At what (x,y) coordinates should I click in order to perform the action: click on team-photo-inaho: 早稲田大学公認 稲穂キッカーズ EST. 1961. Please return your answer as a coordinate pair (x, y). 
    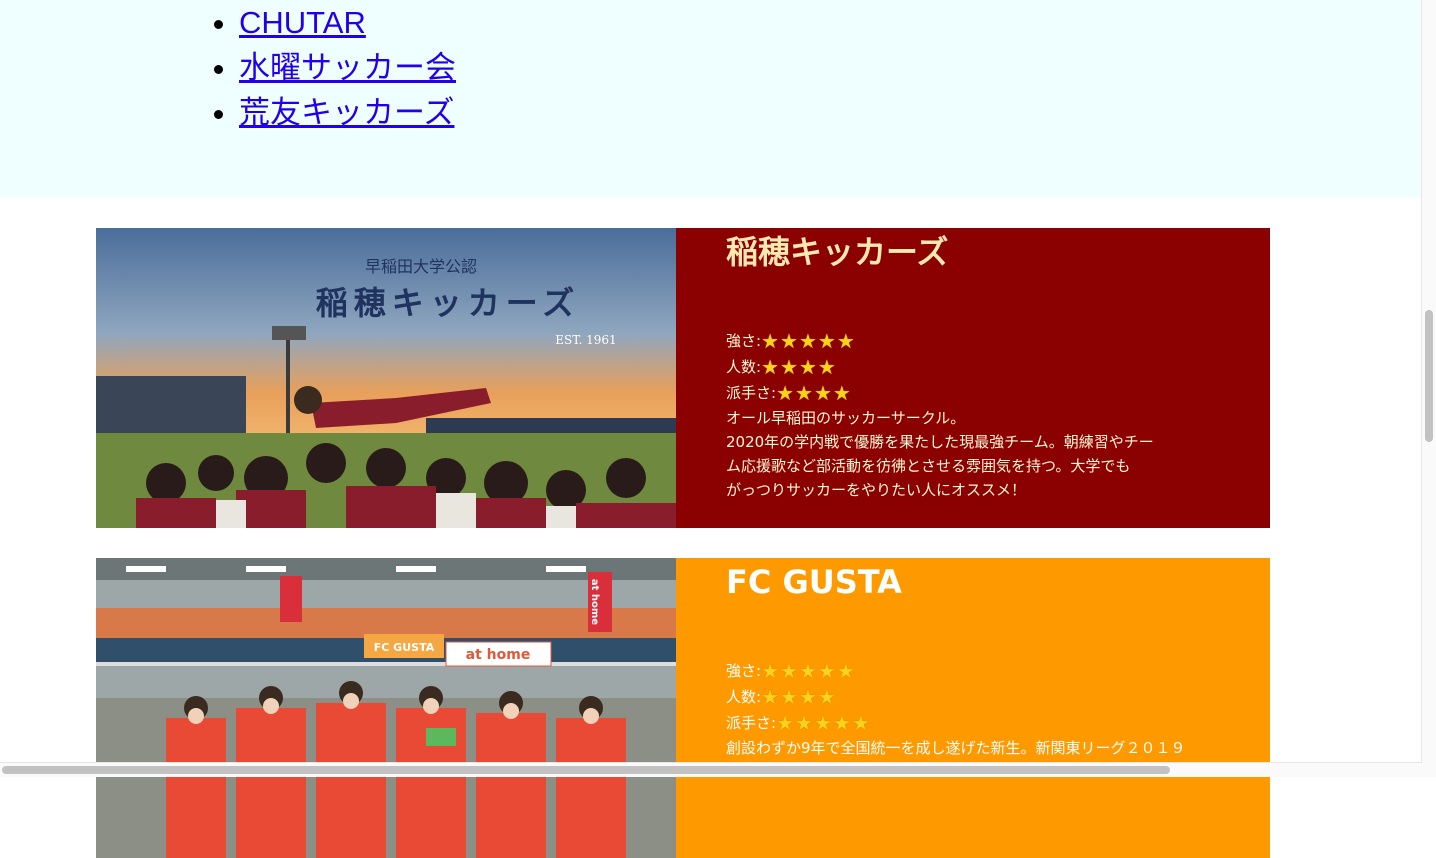
    Looking at the image, I should click on (386, 378).